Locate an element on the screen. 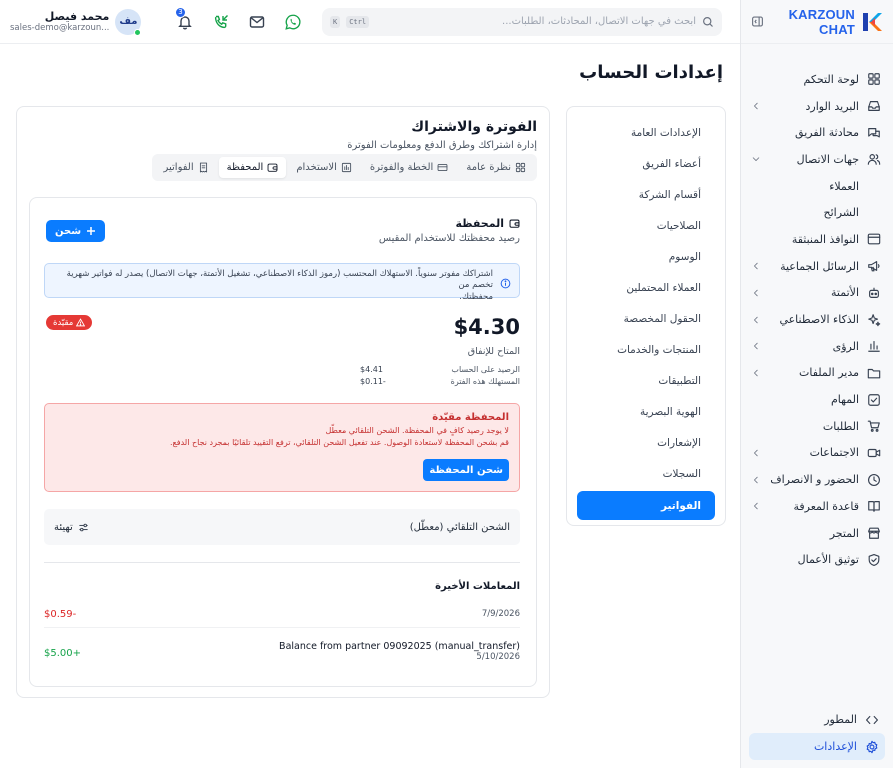  sidebar-item: المتجر is located at coordinates (817, 533).